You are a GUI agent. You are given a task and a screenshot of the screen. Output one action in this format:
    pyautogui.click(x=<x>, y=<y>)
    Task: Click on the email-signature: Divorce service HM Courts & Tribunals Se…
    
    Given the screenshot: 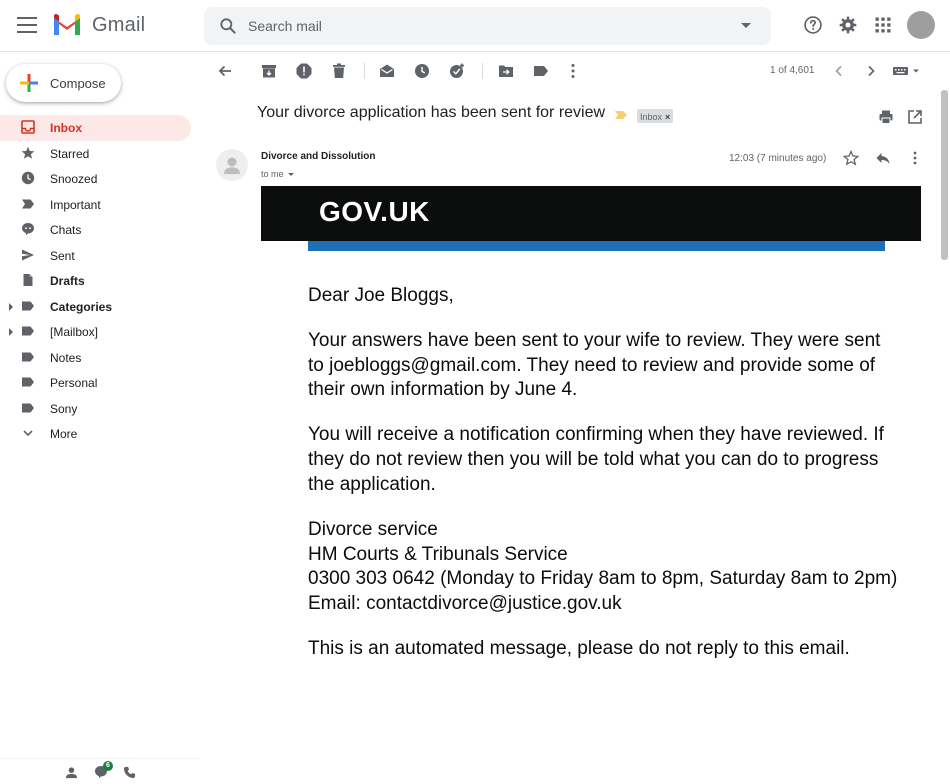 What is the action you would take?
    pyautogui.click(x=603, y=567)
    